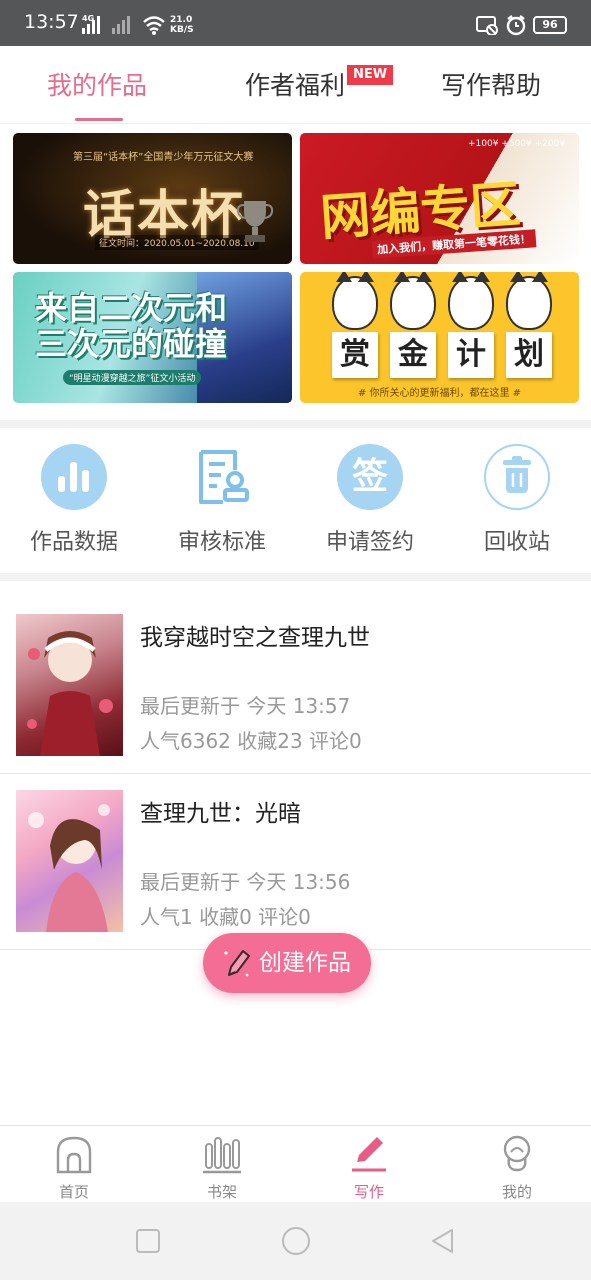  Describe the element at coordinates (491, 84) in the screenshot. I see `tab-writing-help: 写作帮助` at that location.